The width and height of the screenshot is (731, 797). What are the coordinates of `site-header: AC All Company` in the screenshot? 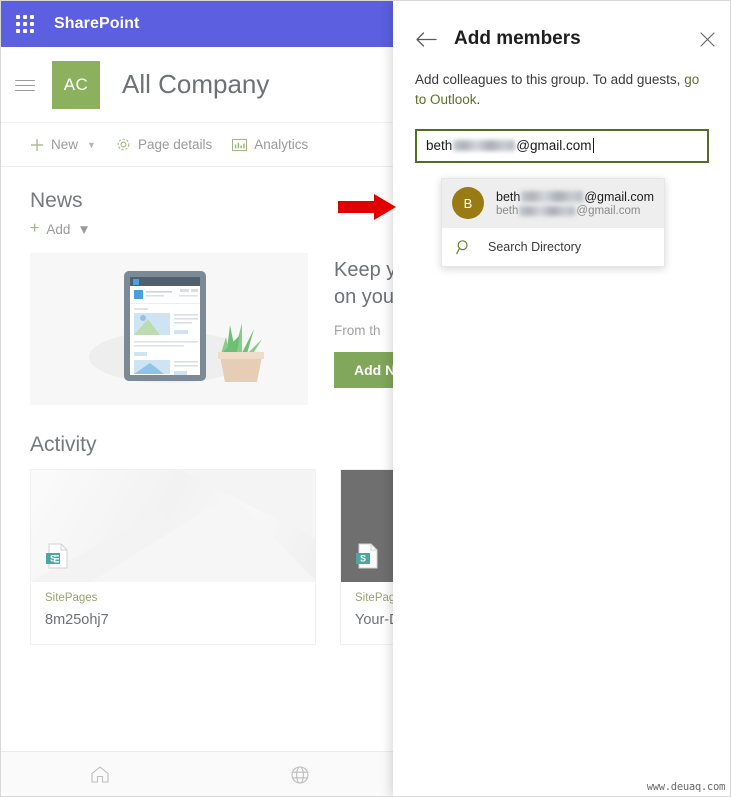 It's located at (200, 85).